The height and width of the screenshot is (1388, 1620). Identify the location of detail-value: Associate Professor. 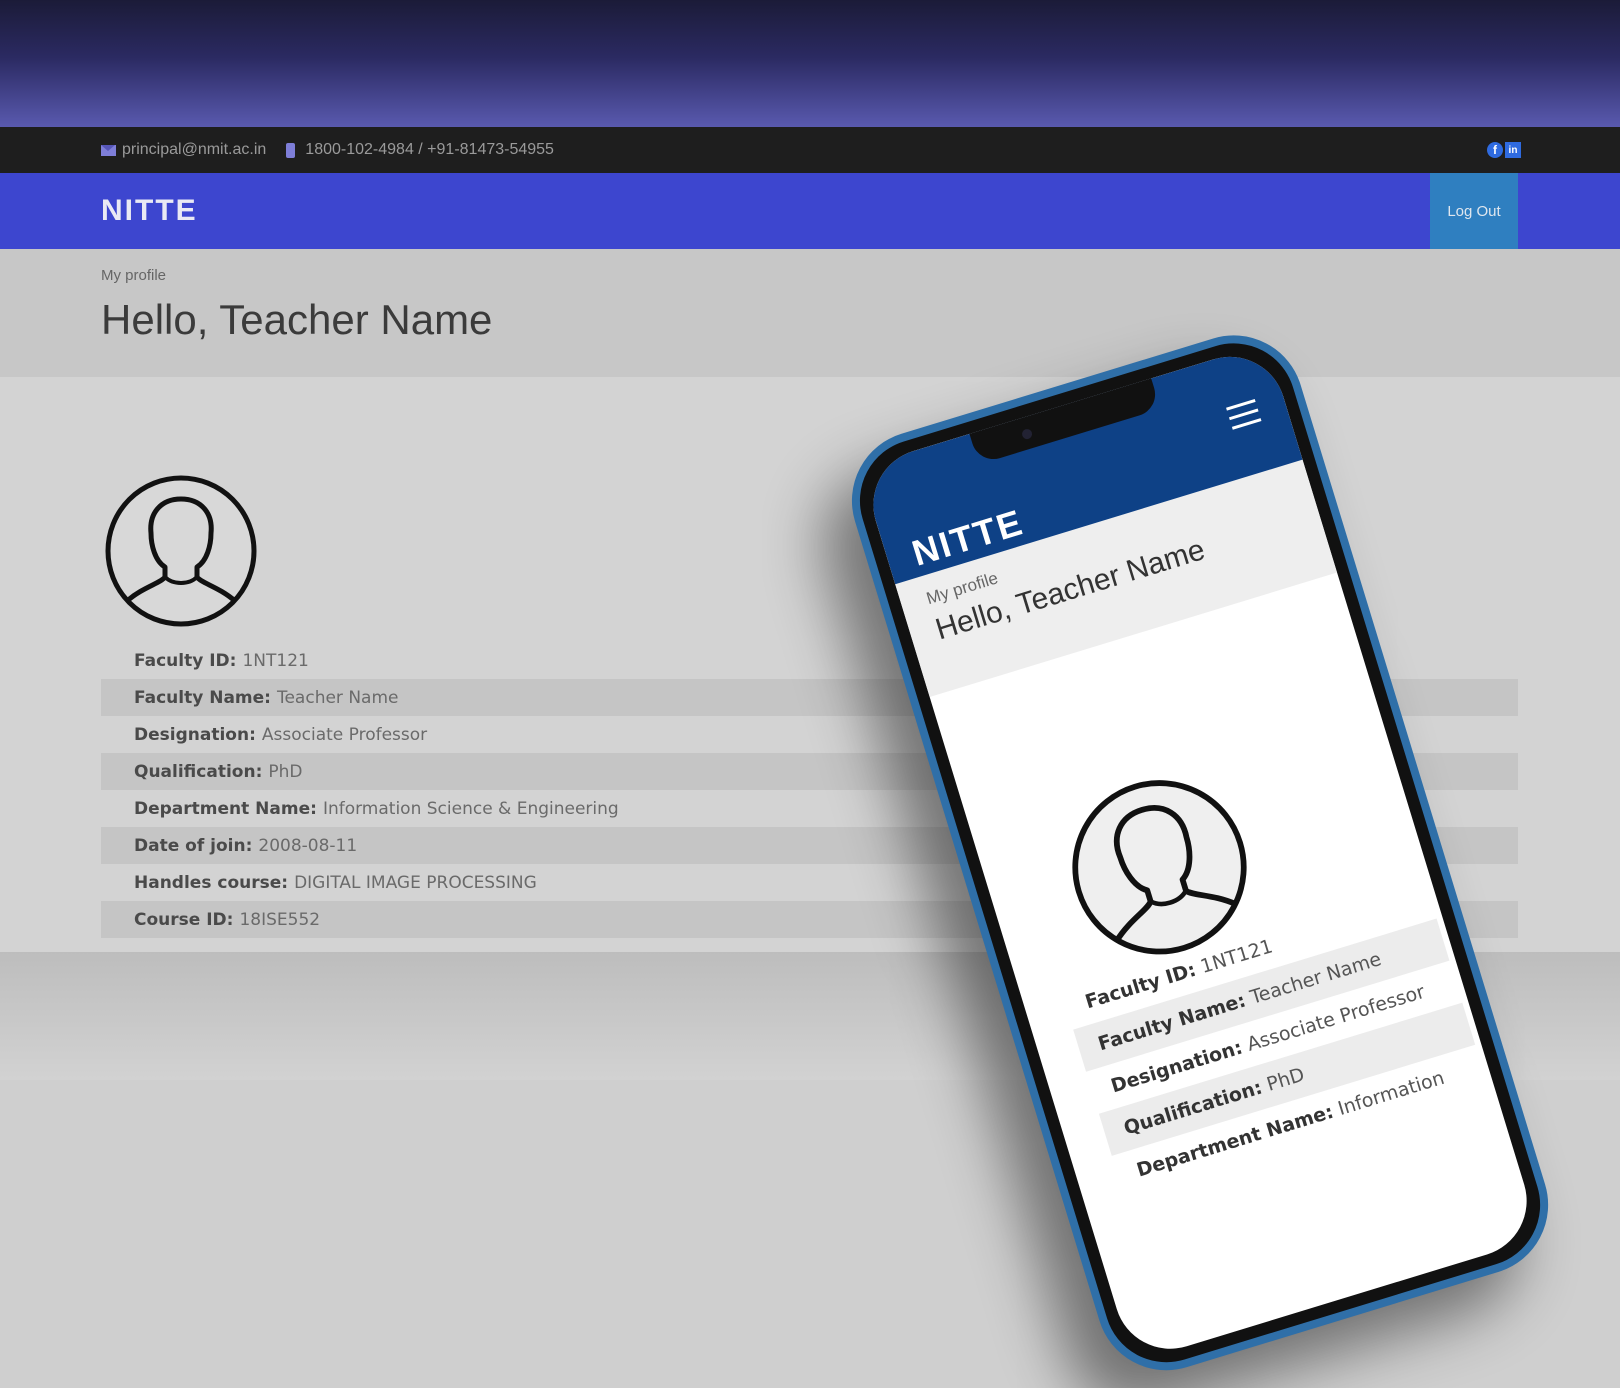
(344, 734).